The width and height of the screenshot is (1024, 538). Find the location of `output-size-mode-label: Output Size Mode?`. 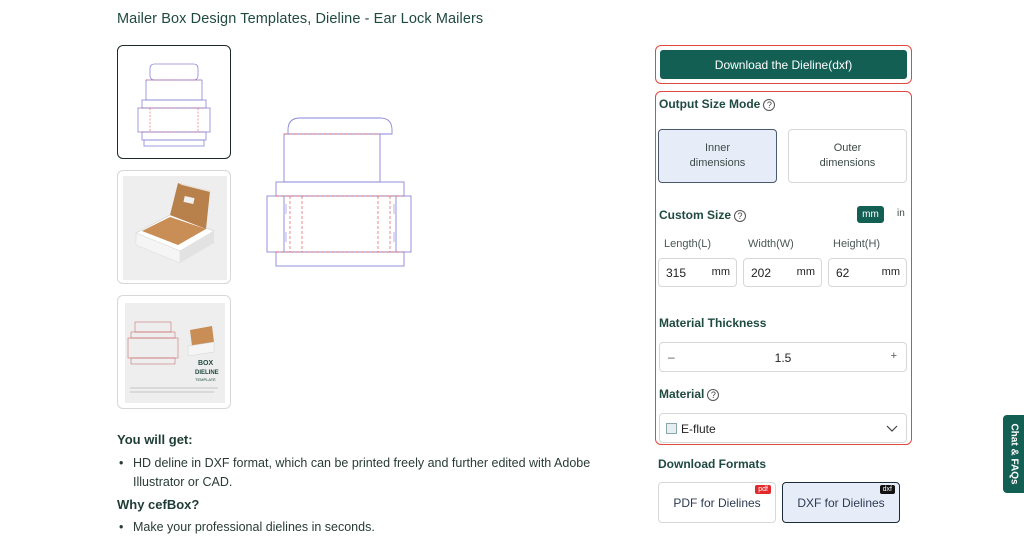

output-size-mode-label: Output Size Mode? is located at coordinates (717, 104).